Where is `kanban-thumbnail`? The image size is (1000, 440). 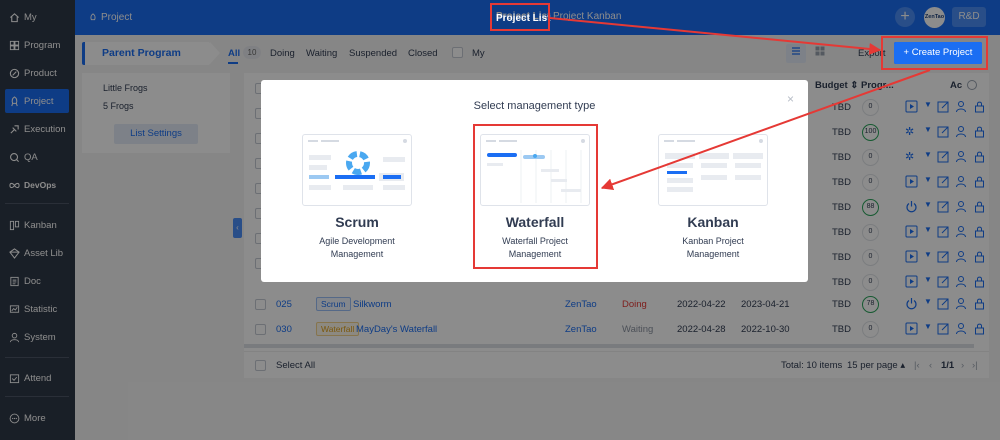 kanban-thumbnail is located at coordinates (713, 170).